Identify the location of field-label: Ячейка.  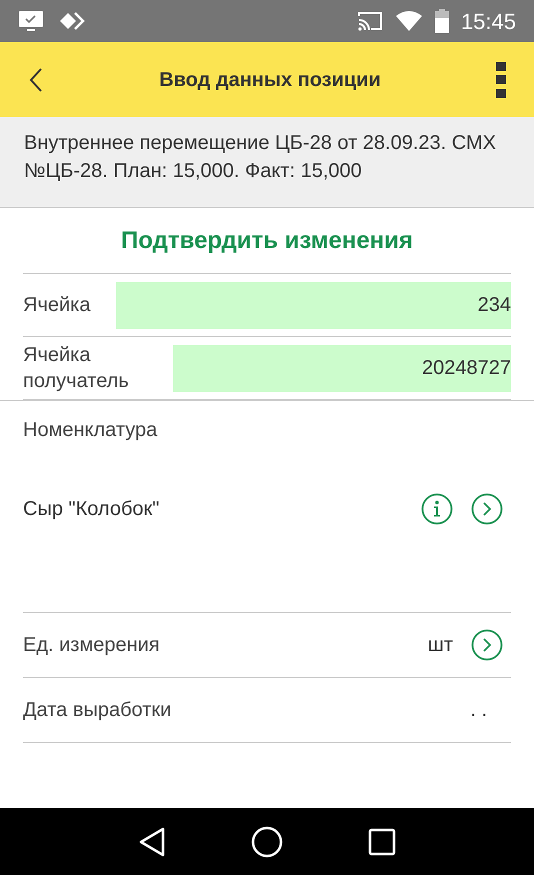
(57, 305).